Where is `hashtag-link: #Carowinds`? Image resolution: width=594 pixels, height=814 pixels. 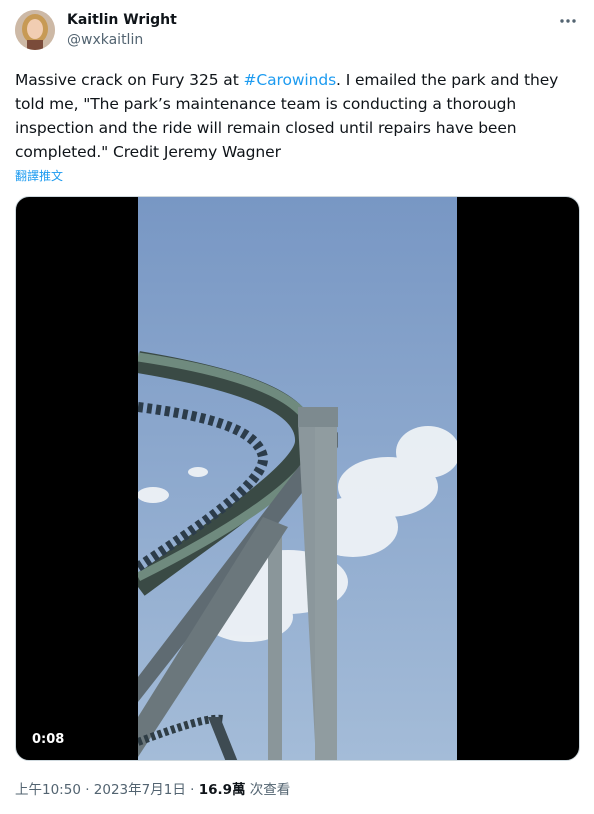 hashtag-link: #Carowinds is located at coordinates (290, 80).